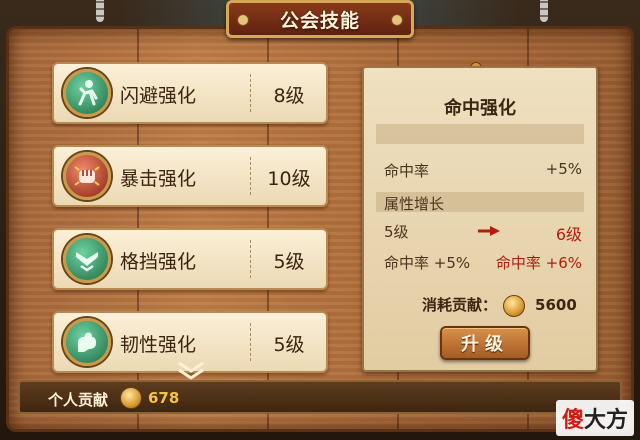 The image size is (640, 440). Describe the element at coordinates (483, 170) in the screenshot. I see `current-stat-row: 命中率 +5%` at that location.